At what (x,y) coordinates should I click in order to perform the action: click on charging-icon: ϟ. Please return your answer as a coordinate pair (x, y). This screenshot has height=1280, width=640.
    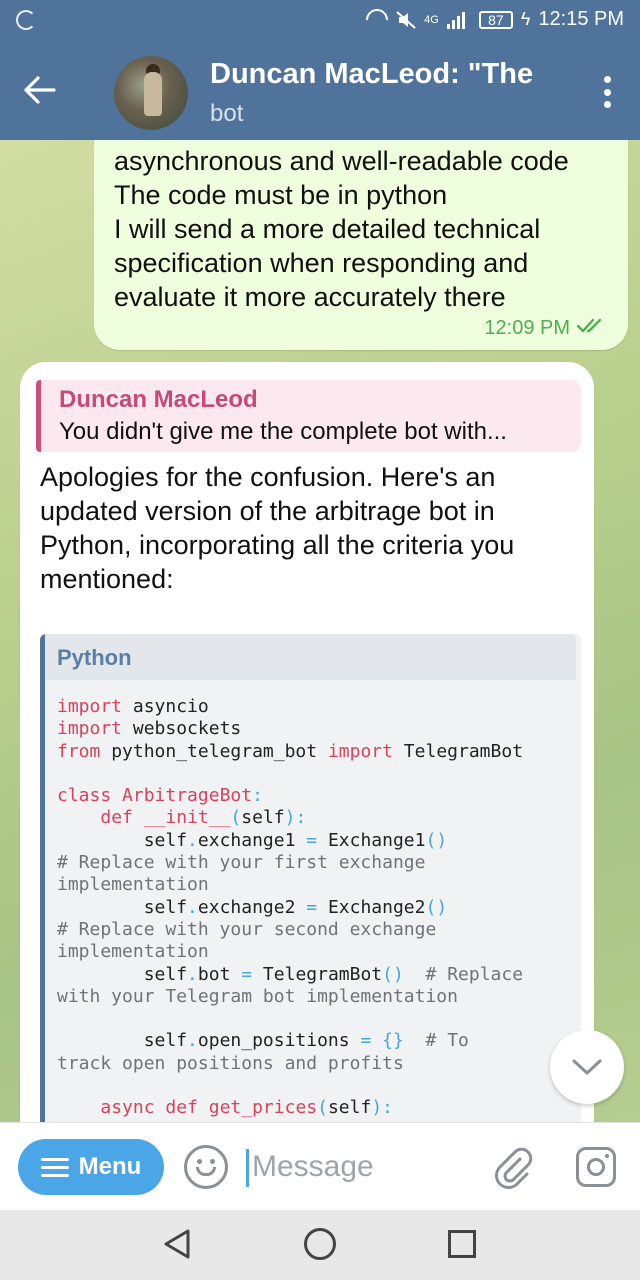
    Looking at the image, I should click on (525, 19).